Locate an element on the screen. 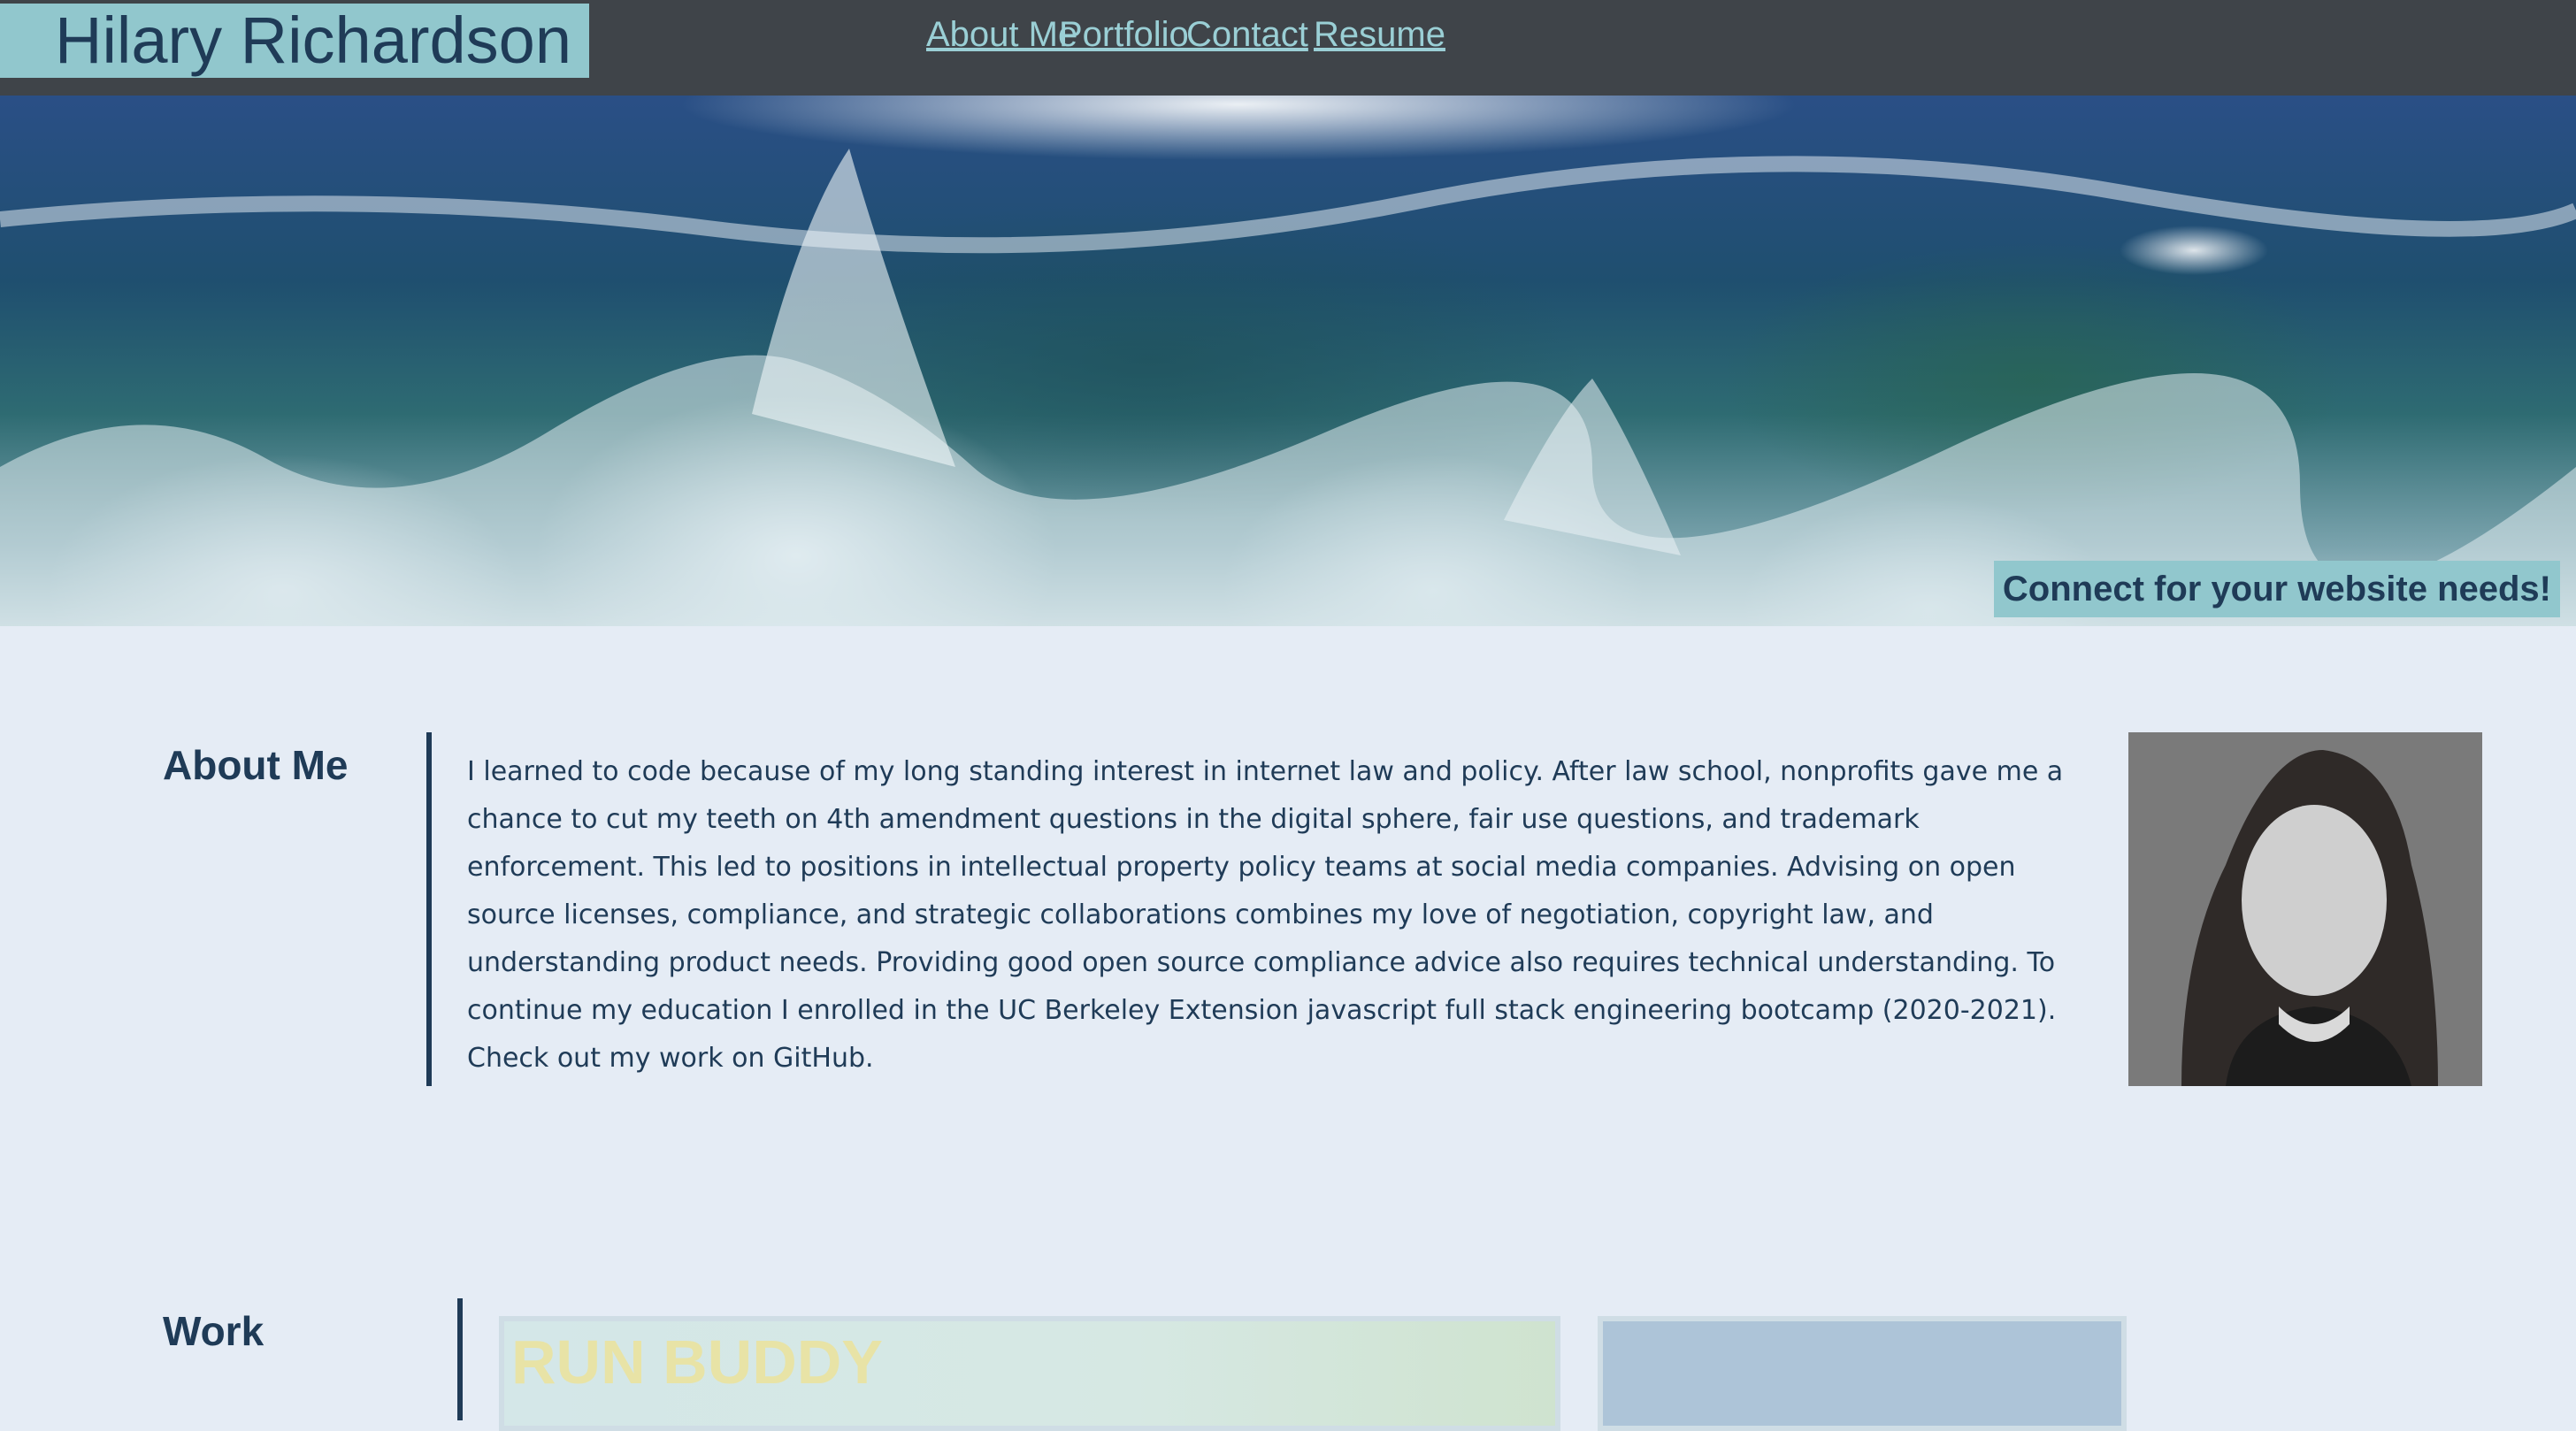 Image resolution: width=2576 pixels, height=1431 pixels. nav-link-about-me: About Me is located at coordinates (1001, 34).